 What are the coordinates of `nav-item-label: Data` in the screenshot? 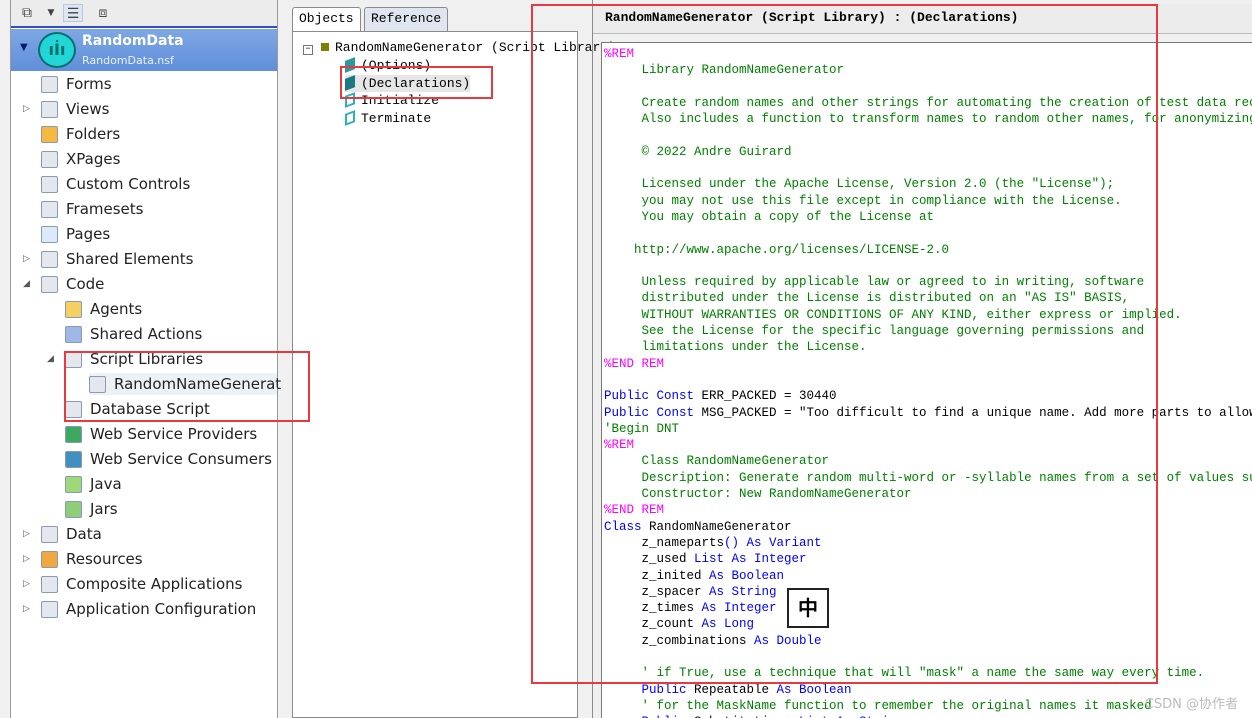 It's located at (84, 534).